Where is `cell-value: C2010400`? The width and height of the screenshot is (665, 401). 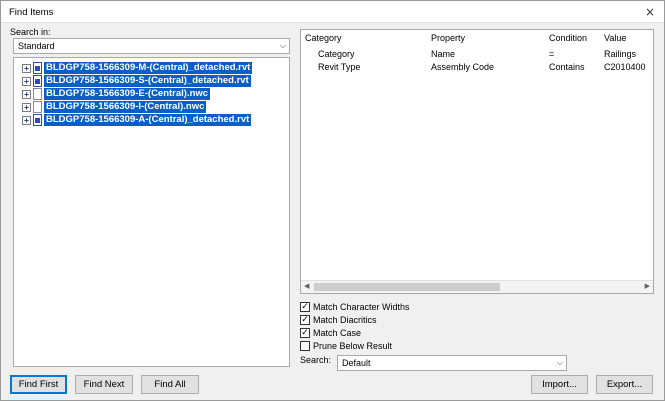 cell-value: C2010400 is located at coordinates (625, 67).